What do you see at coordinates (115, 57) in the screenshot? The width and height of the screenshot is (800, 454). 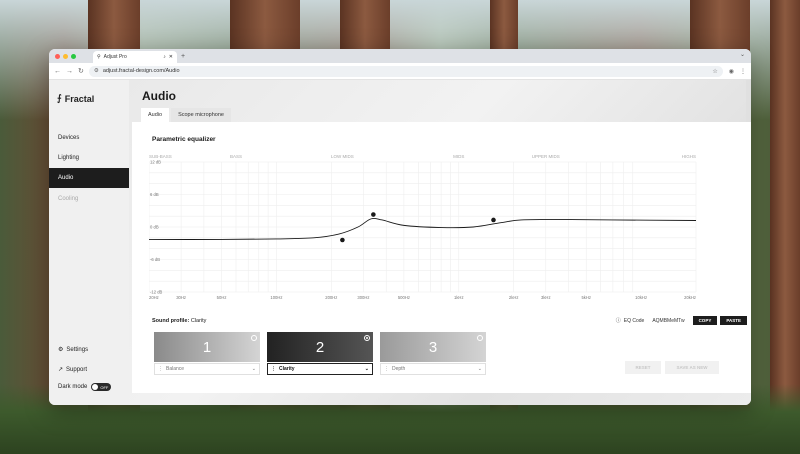 I see `browser-tab-title: Adjust Pro` at bounding box center [115, 57].